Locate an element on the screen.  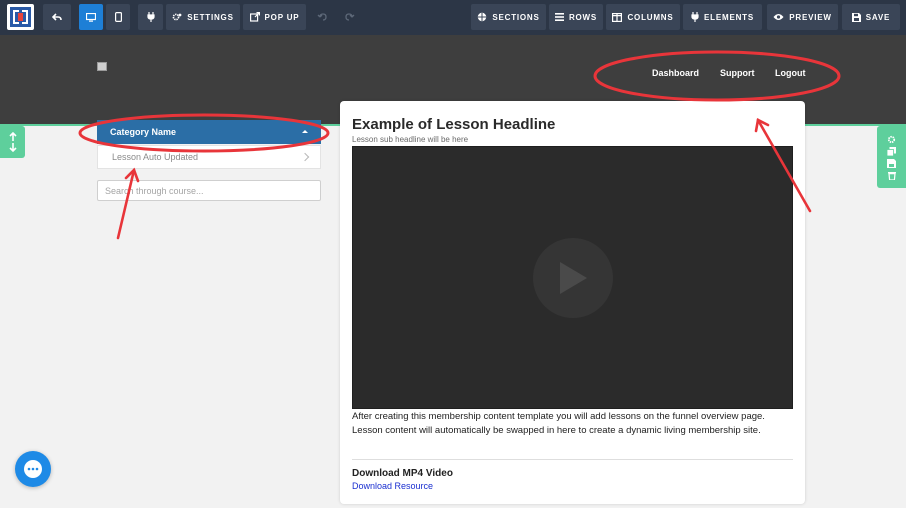
mobile-icon is located at coordinates (118, 17).